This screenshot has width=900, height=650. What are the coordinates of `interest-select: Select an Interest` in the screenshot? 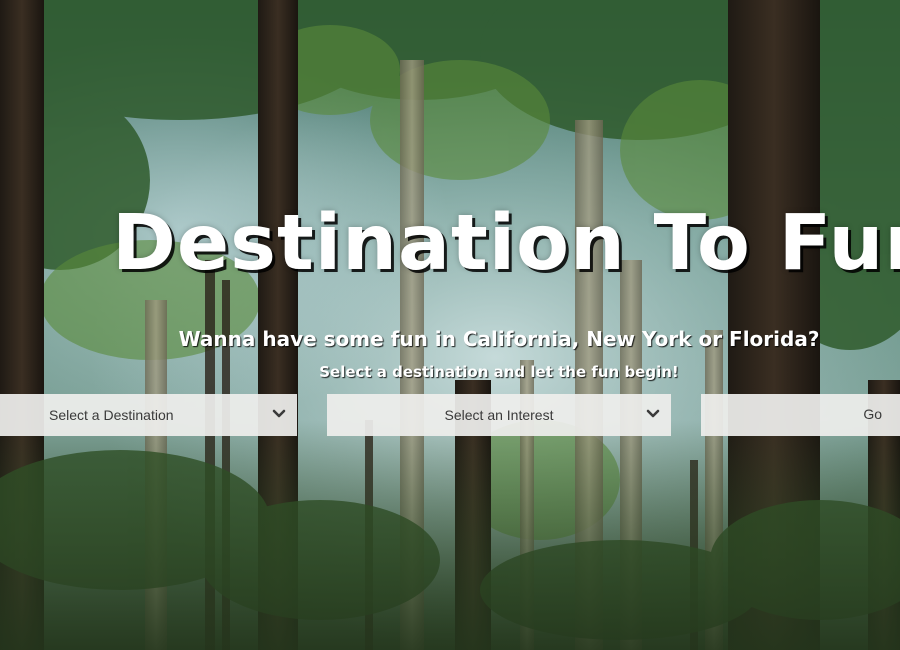 It's located at (499, 415).